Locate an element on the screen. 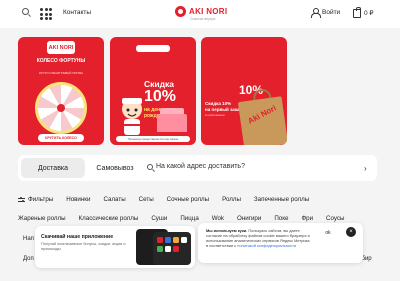  logo-text: AKI NORI is located at coordinates (208, 11).